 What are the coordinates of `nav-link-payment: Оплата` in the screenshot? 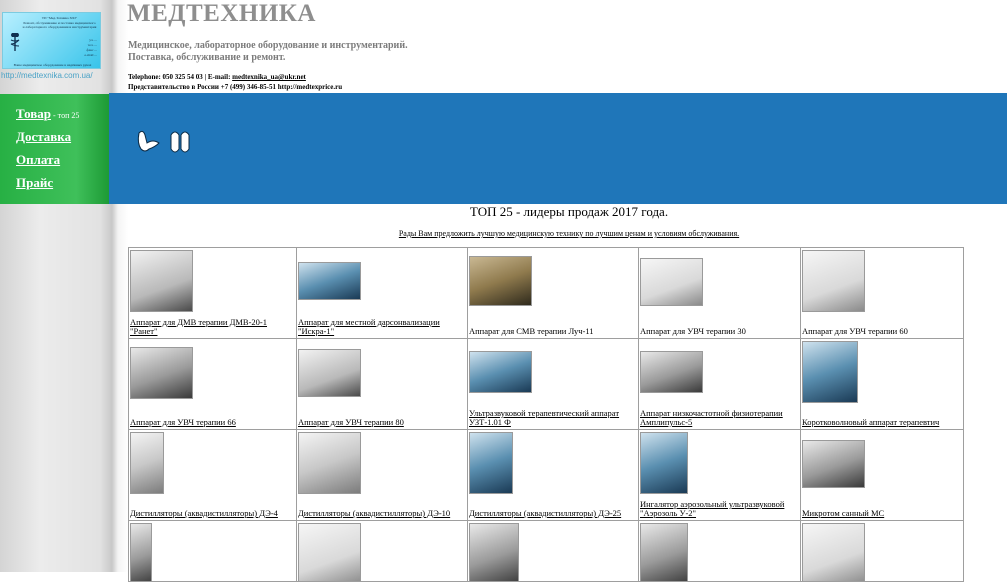 It's located at (38, 159).